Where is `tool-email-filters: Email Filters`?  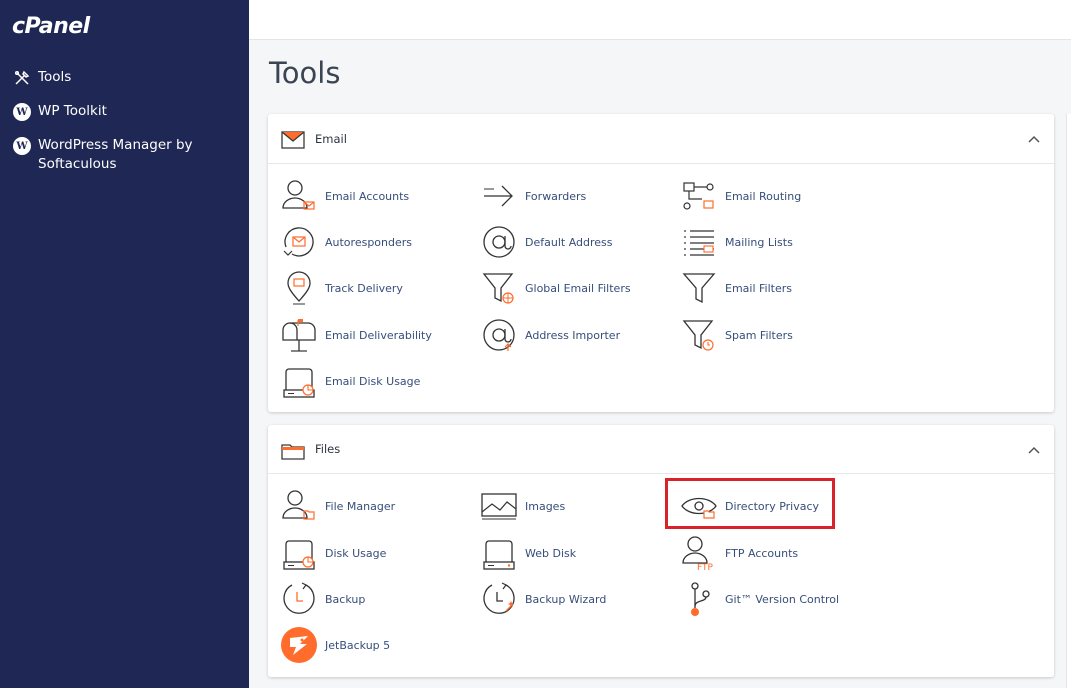
tool-email-filters: Email Filters is located at coordinates (736, 288).